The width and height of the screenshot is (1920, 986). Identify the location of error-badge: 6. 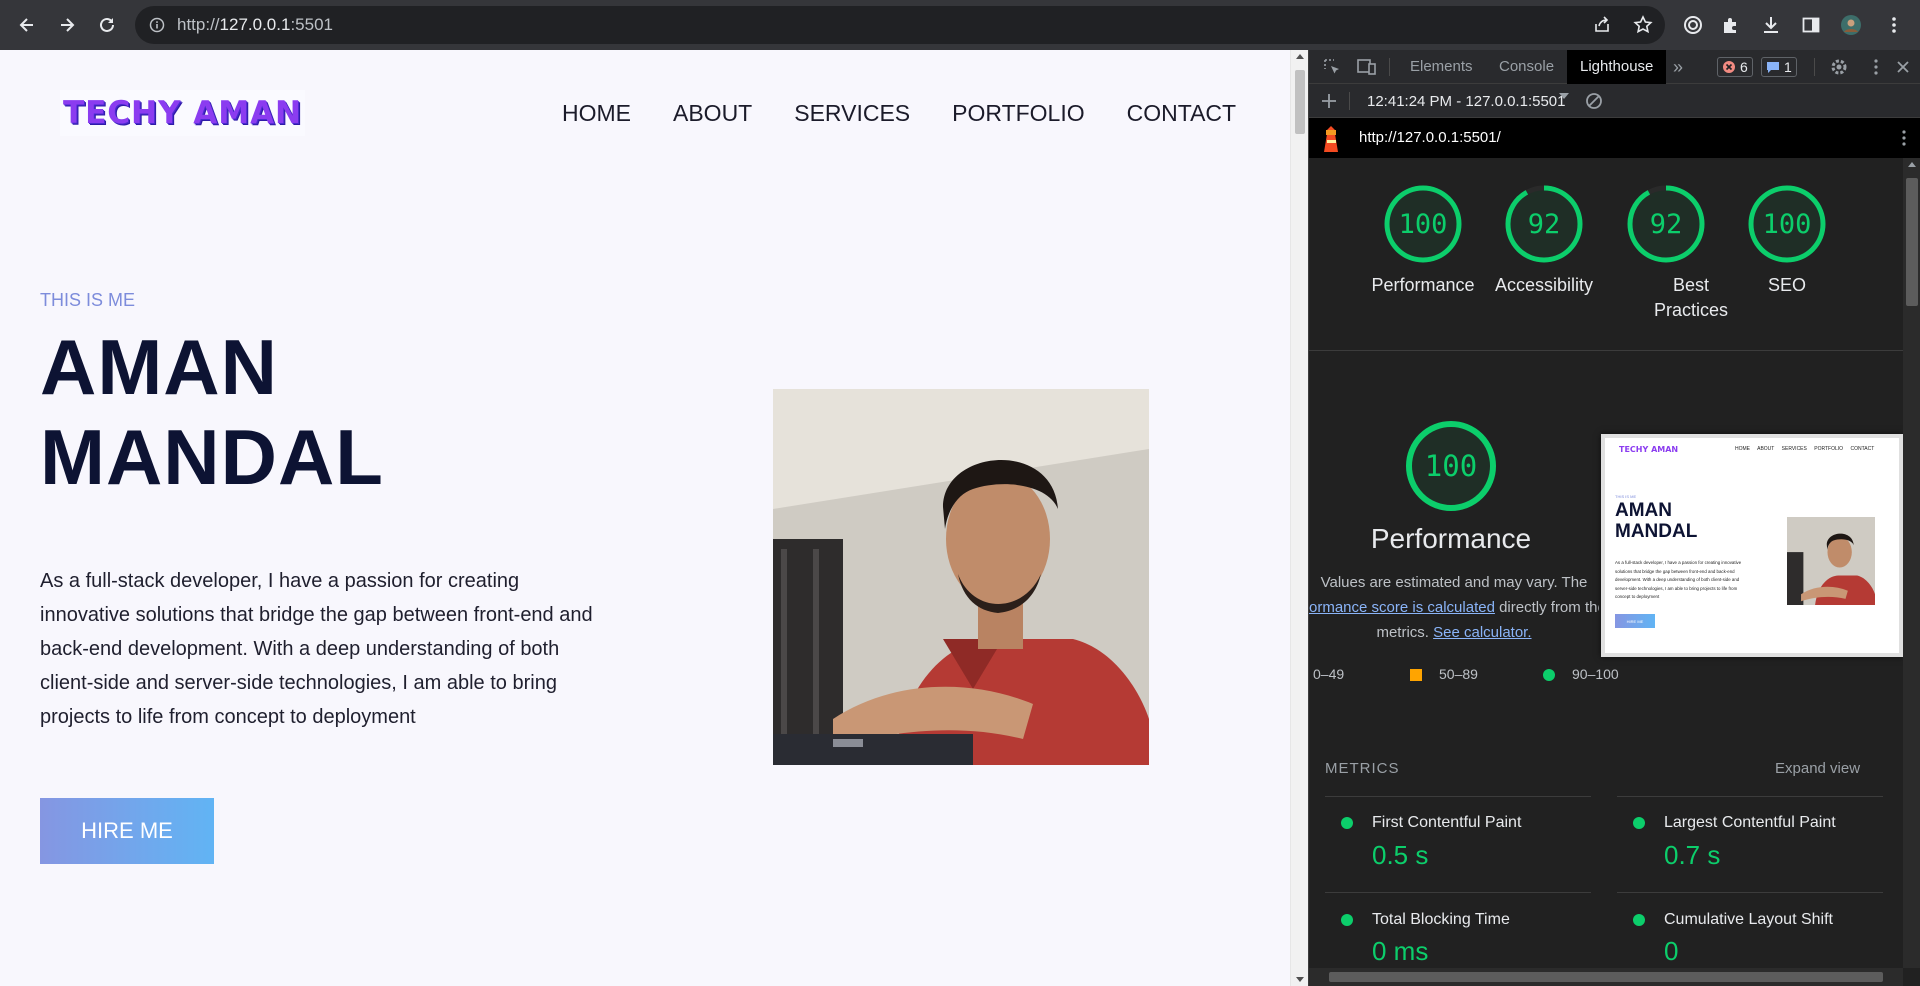
(1735, 67).